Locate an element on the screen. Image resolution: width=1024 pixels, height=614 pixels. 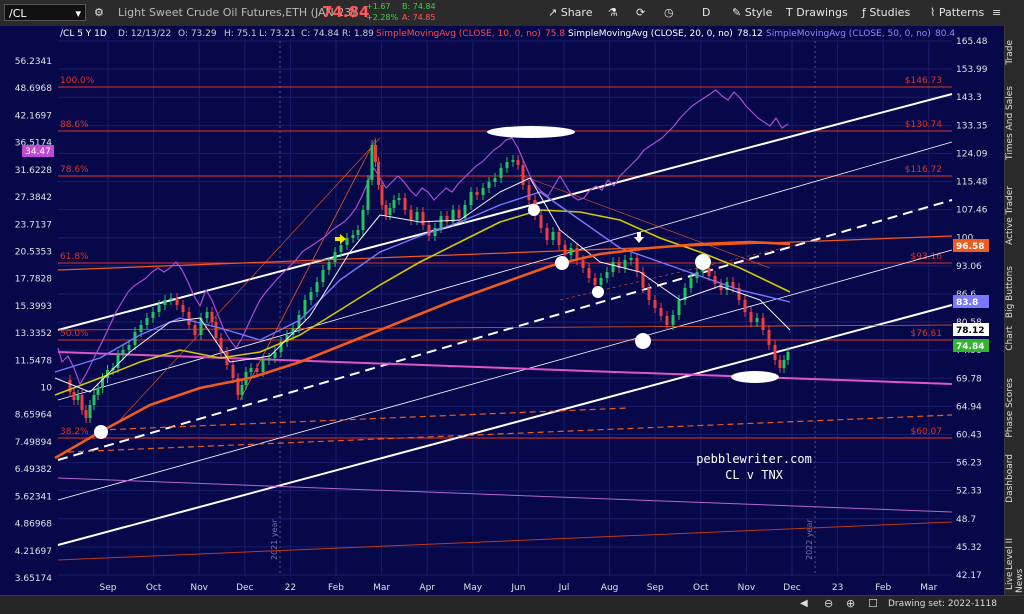
share-icon: ↗ is located at coordinates (554, 12).